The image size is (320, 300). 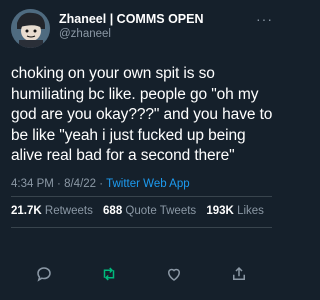 What do you see at coordinates (131, 34) in the screenshot?
I see `author-handle: @zhaneel` at bounding box center [131, 34].